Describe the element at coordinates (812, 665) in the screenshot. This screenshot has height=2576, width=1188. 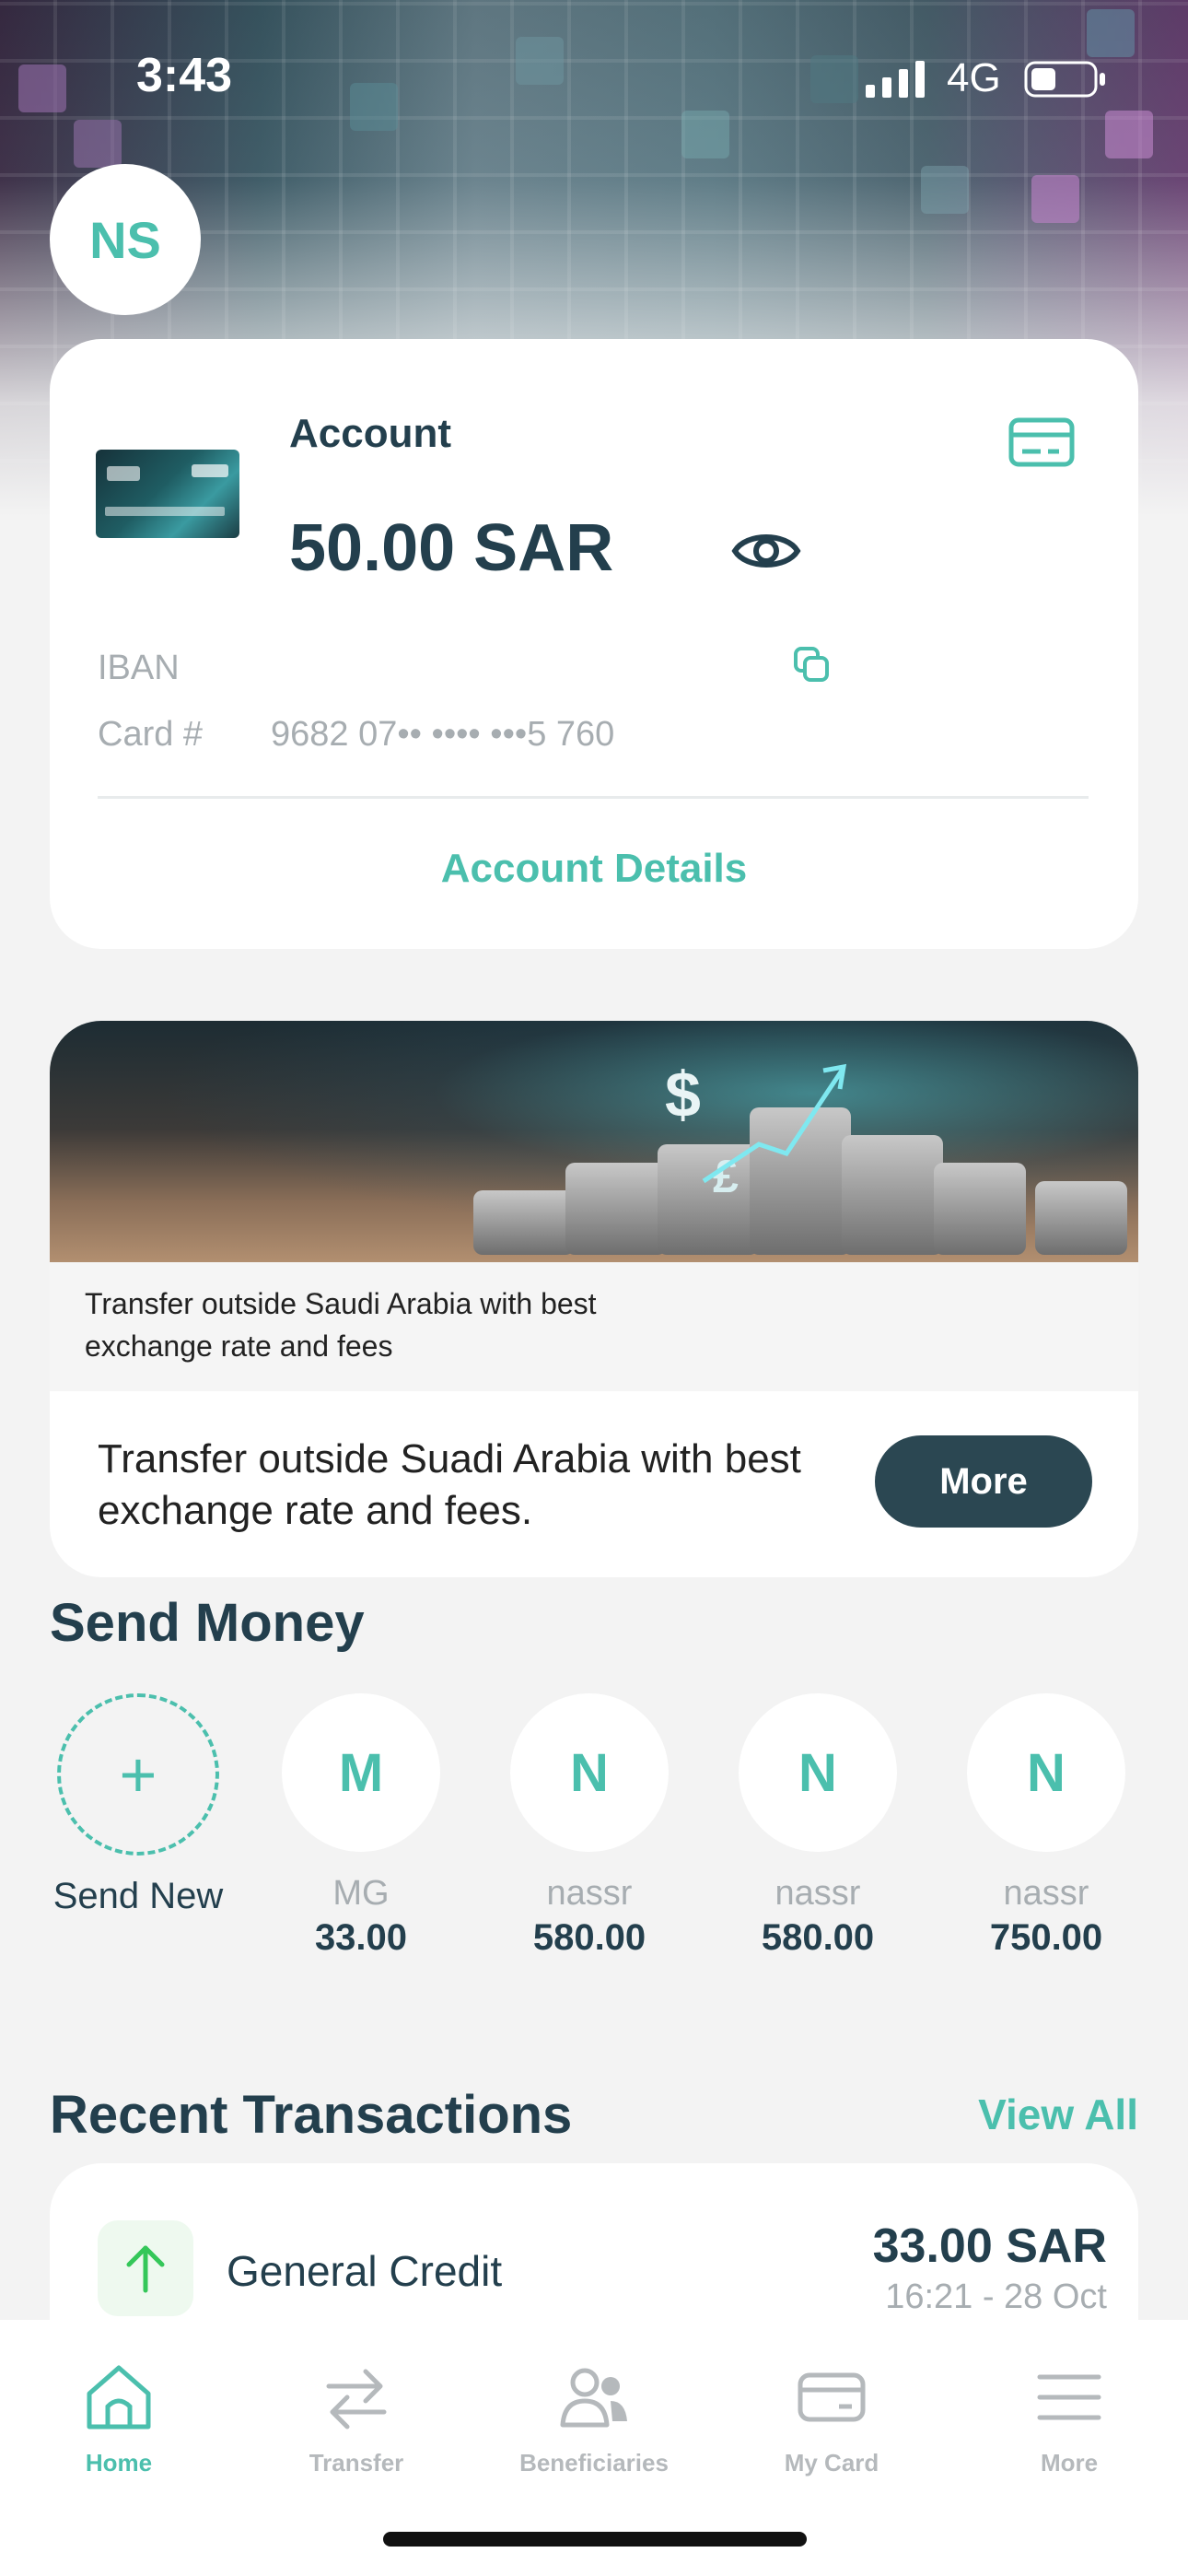
I see `copy-icon` at that location.